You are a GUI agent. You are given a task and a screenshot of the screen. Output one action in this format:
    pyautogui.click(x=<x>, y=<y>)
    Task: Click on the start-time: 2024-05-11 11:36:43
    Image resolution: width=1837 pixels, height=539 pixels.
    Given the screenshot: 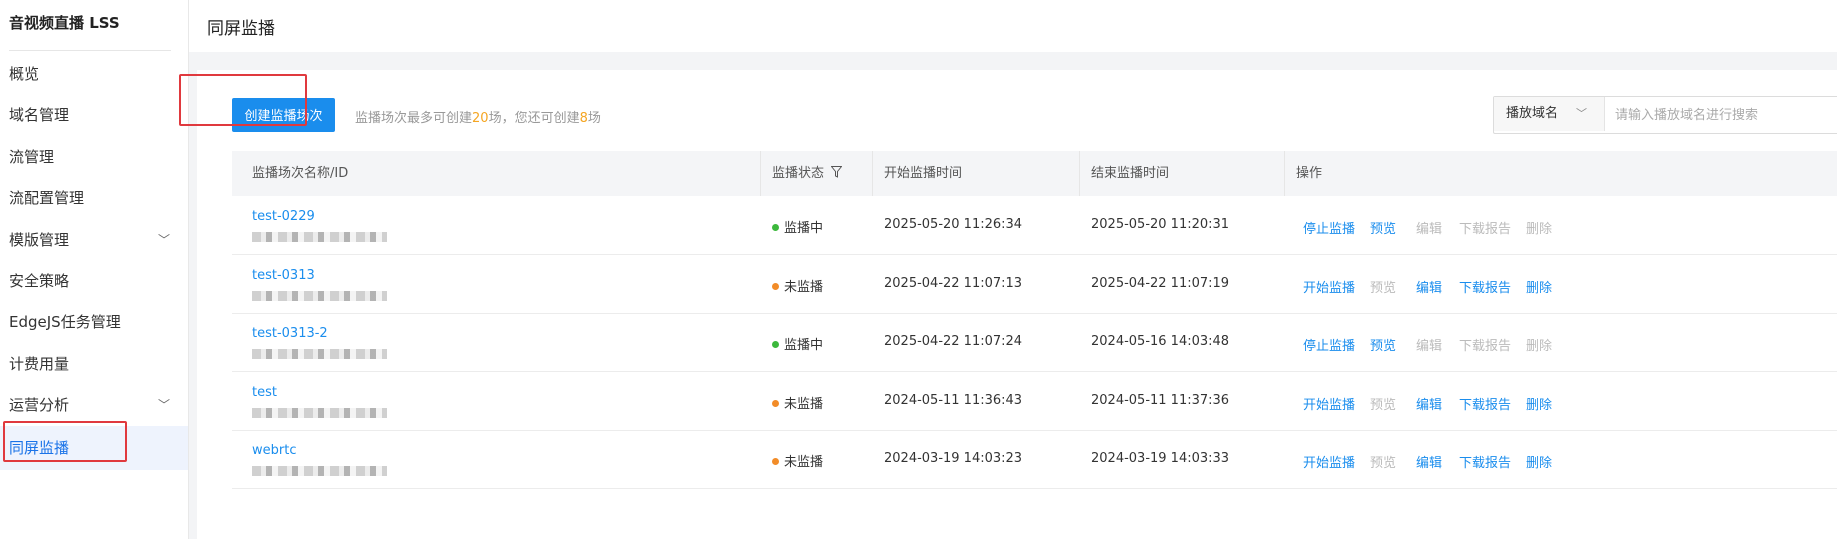 What is the action you would take?
    pyautogui.click(x=953, y=400)
    